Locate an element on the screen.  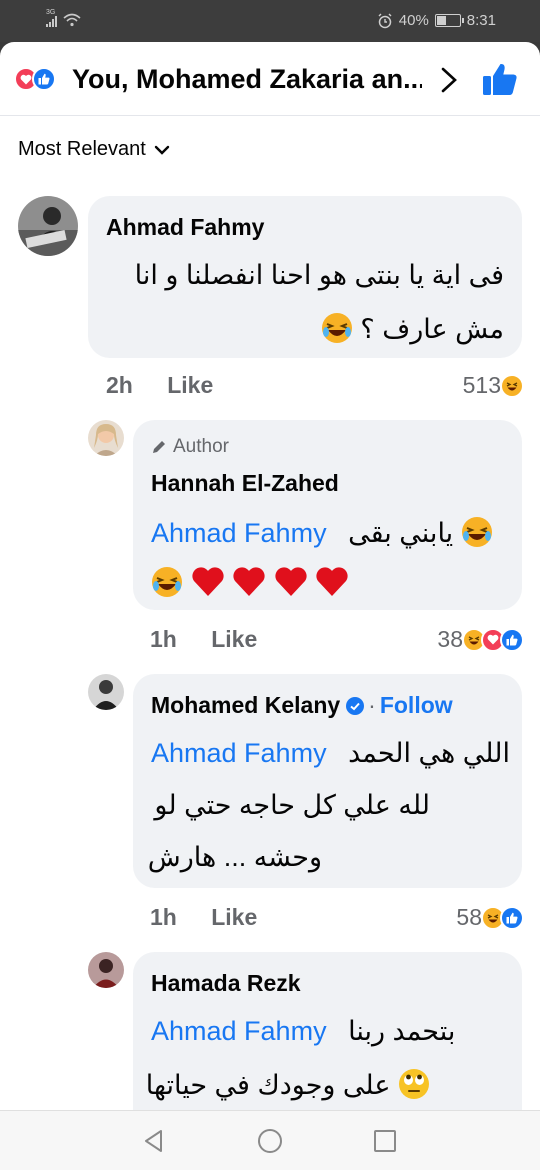
comment-text-line: على وجودك في حياتها is located at coordinates (288, 1084).